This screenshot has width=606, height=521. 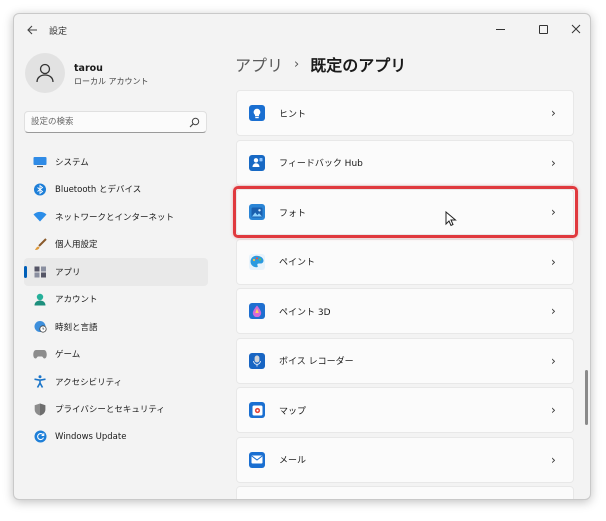 What do you see at coordinates (257, 360) in the screenshot?
I see `voice-recorder-icon` at bounding box center [257, 360].